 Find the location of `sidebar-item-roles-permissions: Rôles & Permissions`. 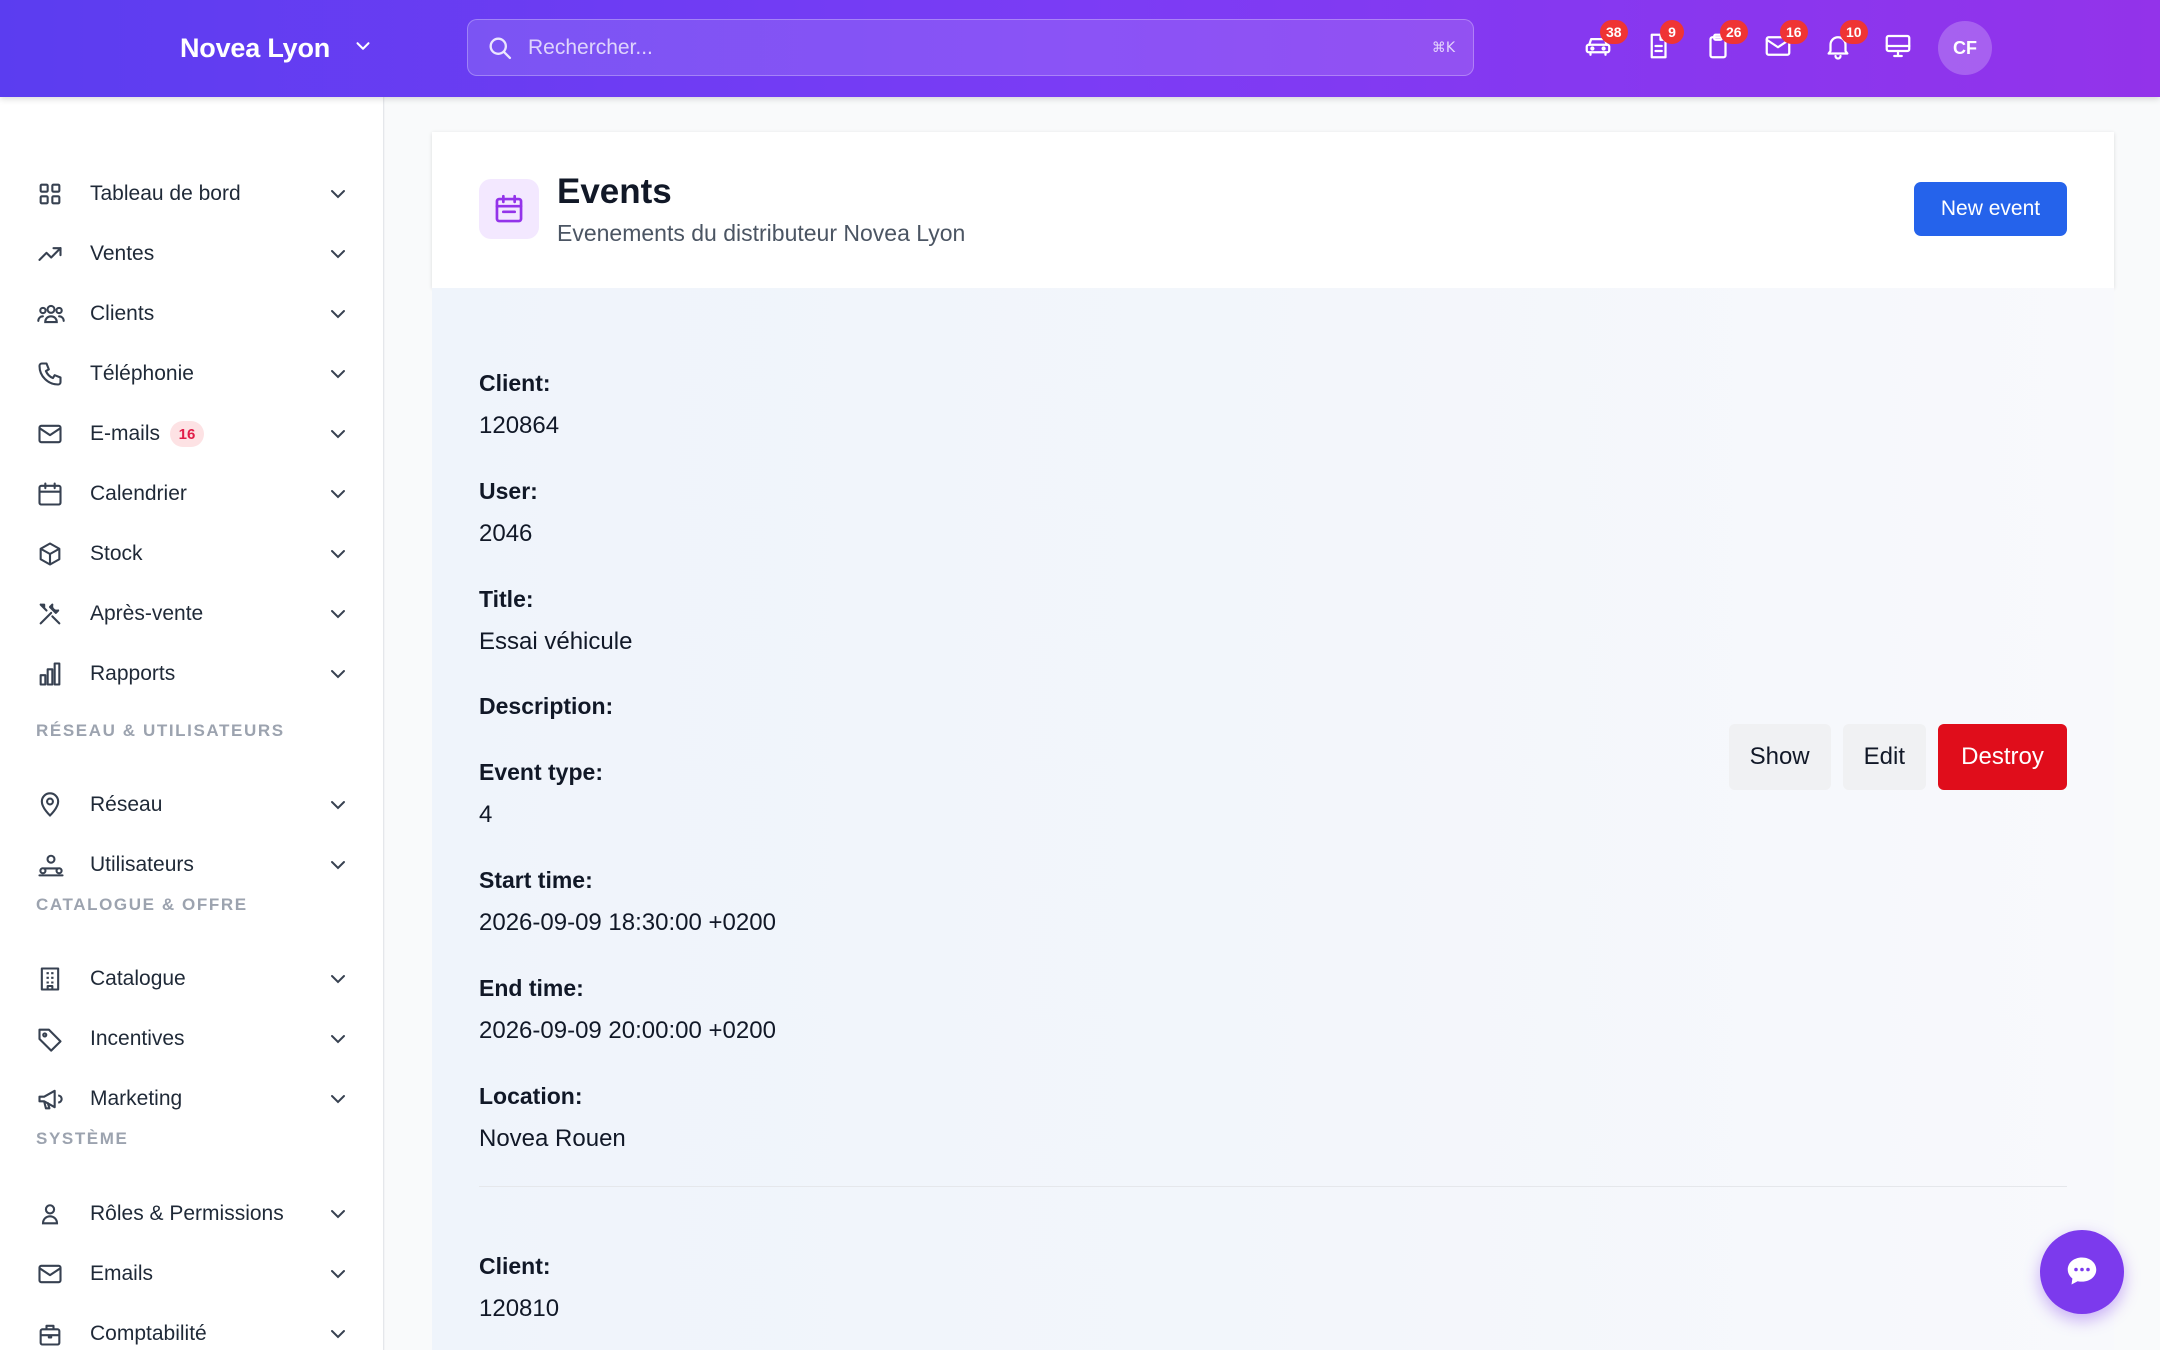

sidebar-item-roles-permissions: Rôles & Permissions is located at coordinates (193, 1214).